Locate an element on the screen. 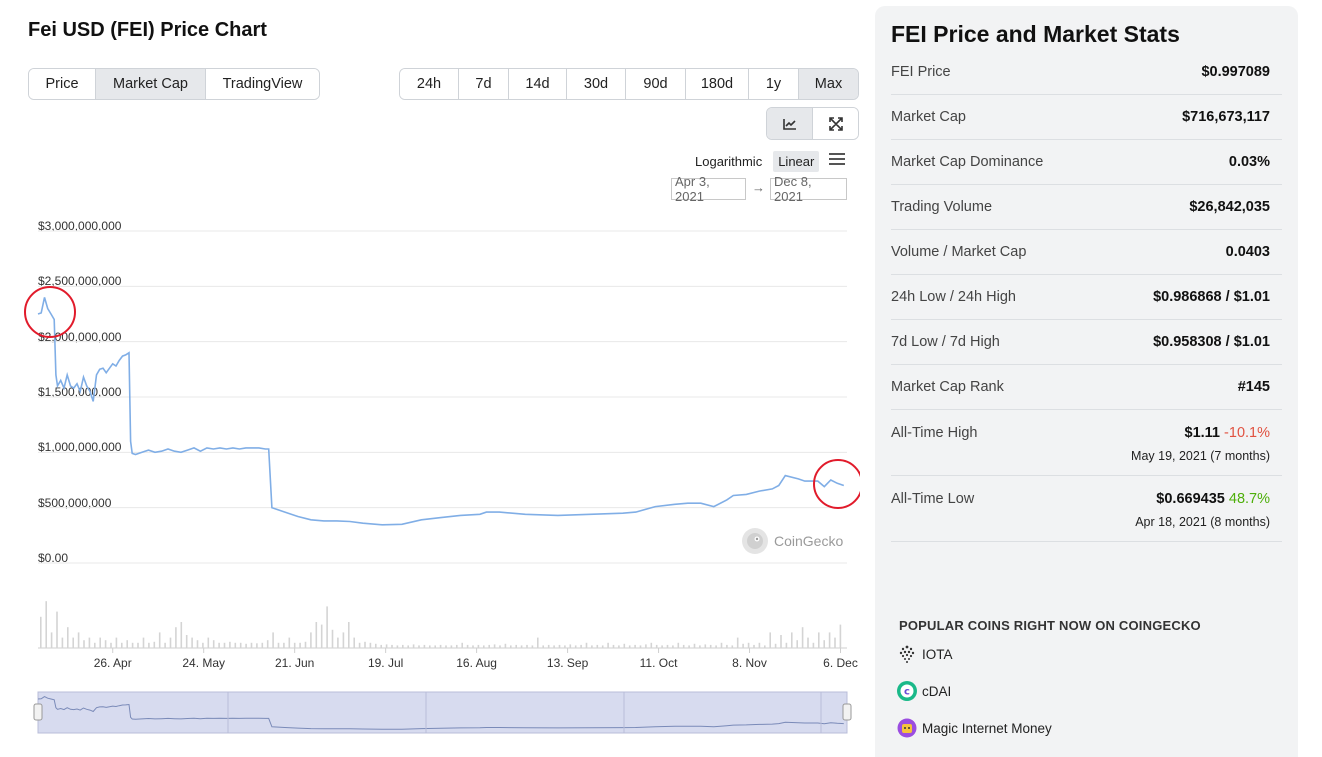 The width and height of the screenshot is (1322, 757). stat-value: $0.669435 48.7% is located at coordinates (1213, 499).